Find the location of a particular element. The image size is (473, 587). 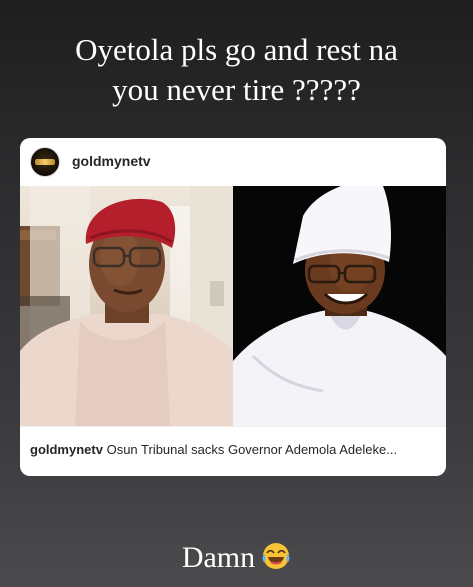

story-caption-line-2: you never tire ????? is located at coordinates (236, 89).